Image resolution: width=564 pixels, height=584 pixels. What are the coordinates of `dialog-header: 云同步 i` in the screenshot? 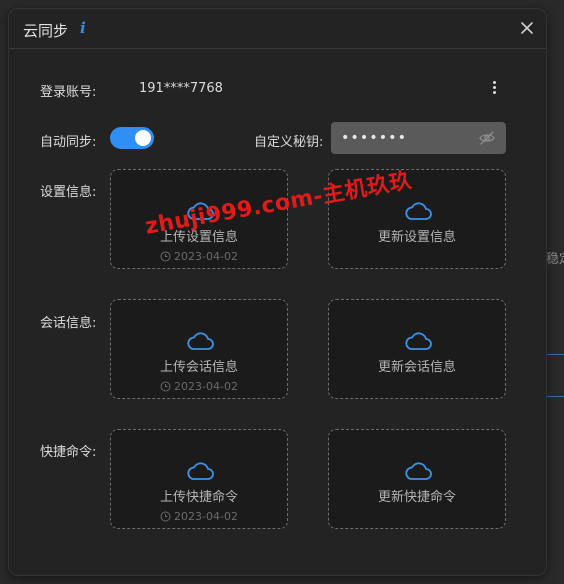 It's located at (277, 29).